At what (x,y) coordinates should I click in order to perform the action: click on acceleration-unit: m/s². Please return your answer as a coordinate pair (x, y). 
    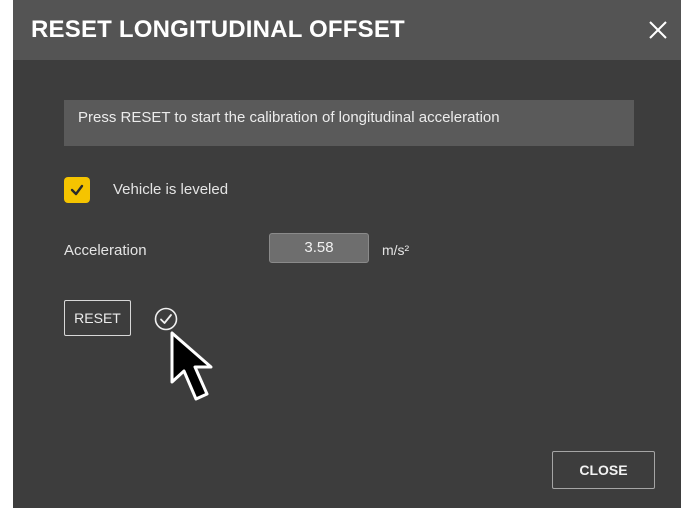
    Looking at the image, I should click on (396, 250).